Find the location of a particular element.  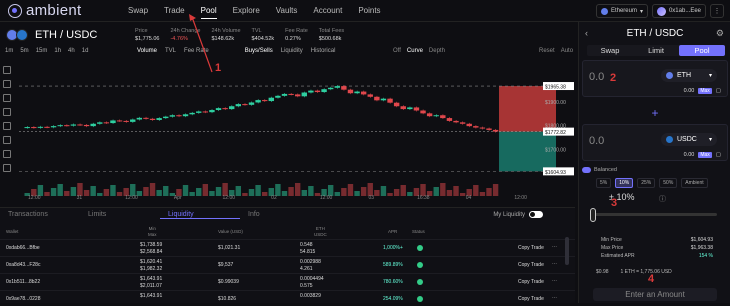

annotation-2: 2 is located at coordinates (613, 78).